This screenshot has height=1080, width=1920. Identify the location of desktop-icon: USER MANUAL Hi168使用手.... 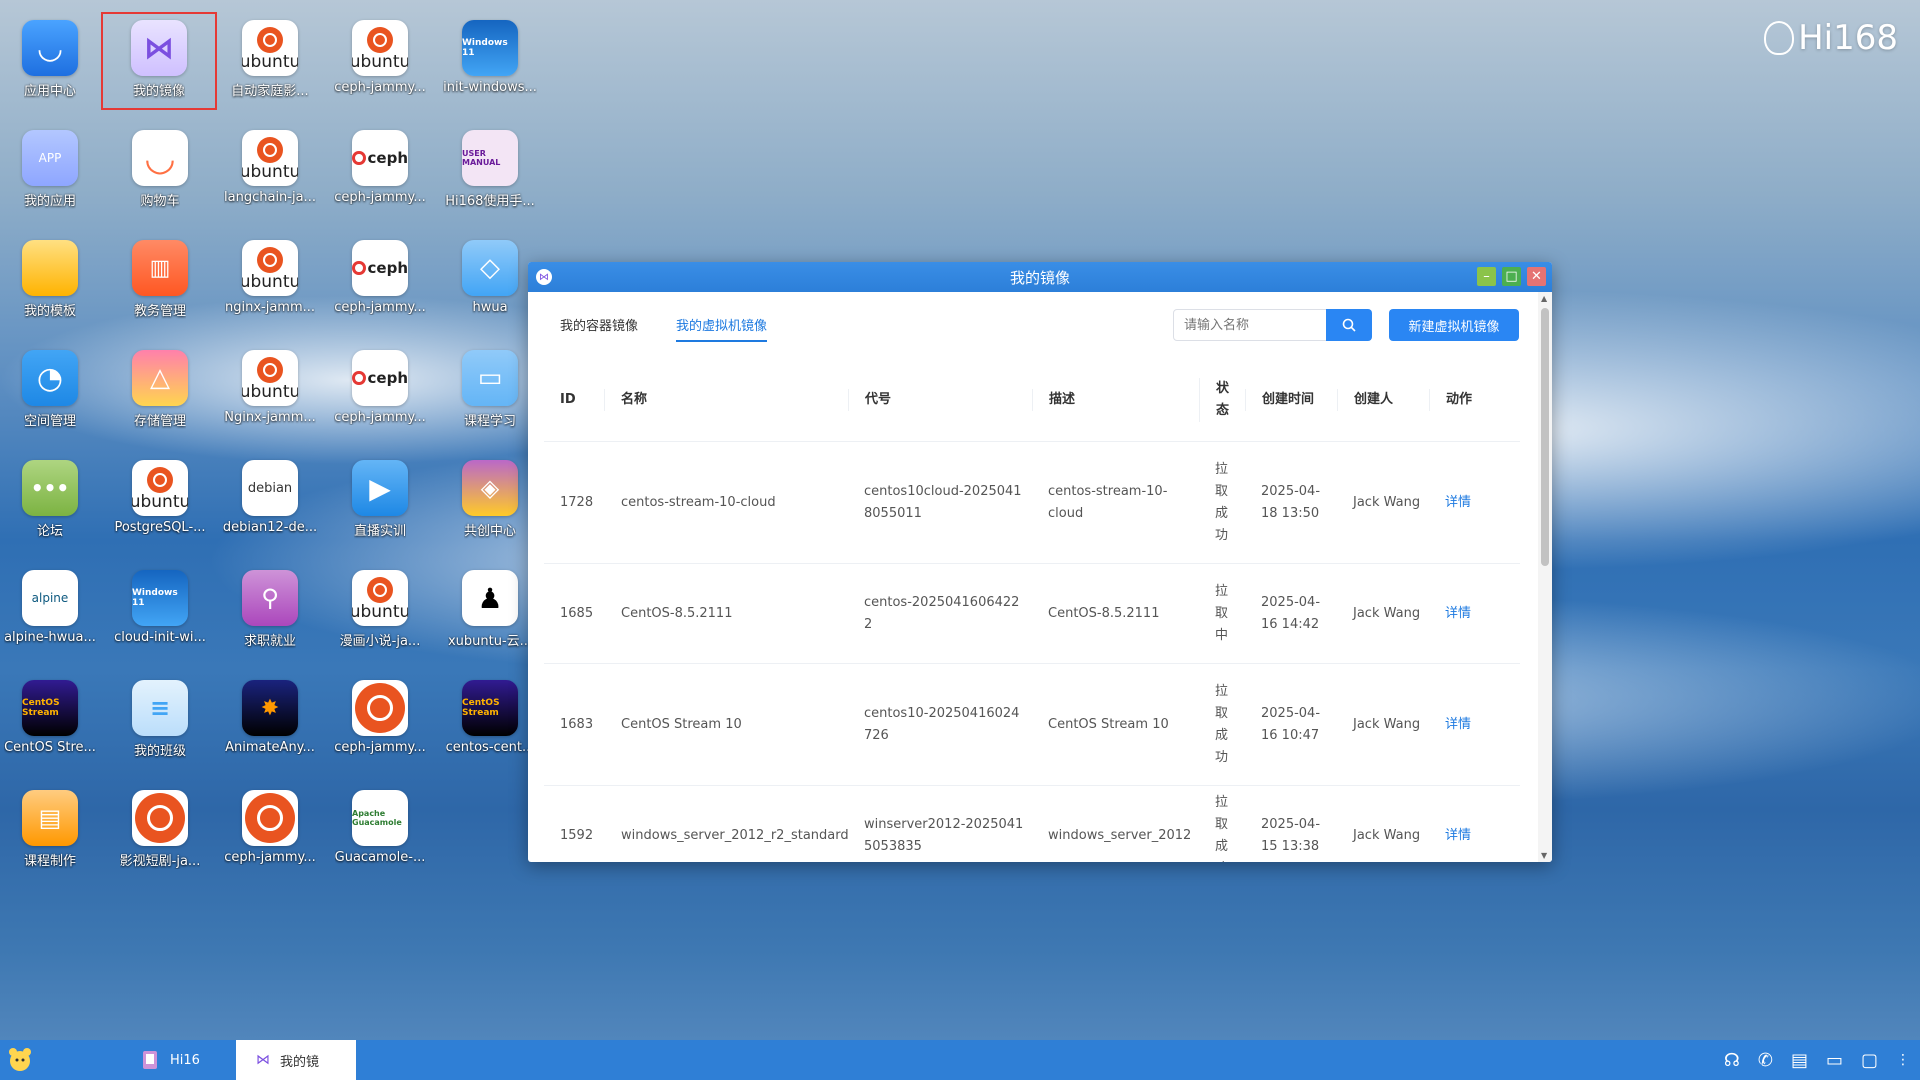
(490, 172).